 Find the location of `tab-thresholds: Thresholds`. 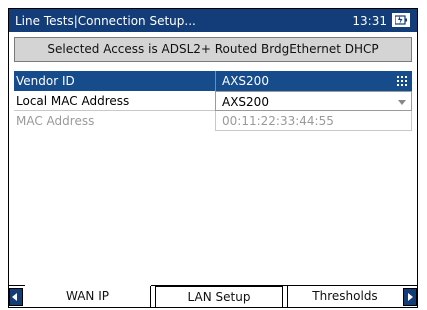

tab-thresholds: Thresholds is located at coordinates (344, 296).